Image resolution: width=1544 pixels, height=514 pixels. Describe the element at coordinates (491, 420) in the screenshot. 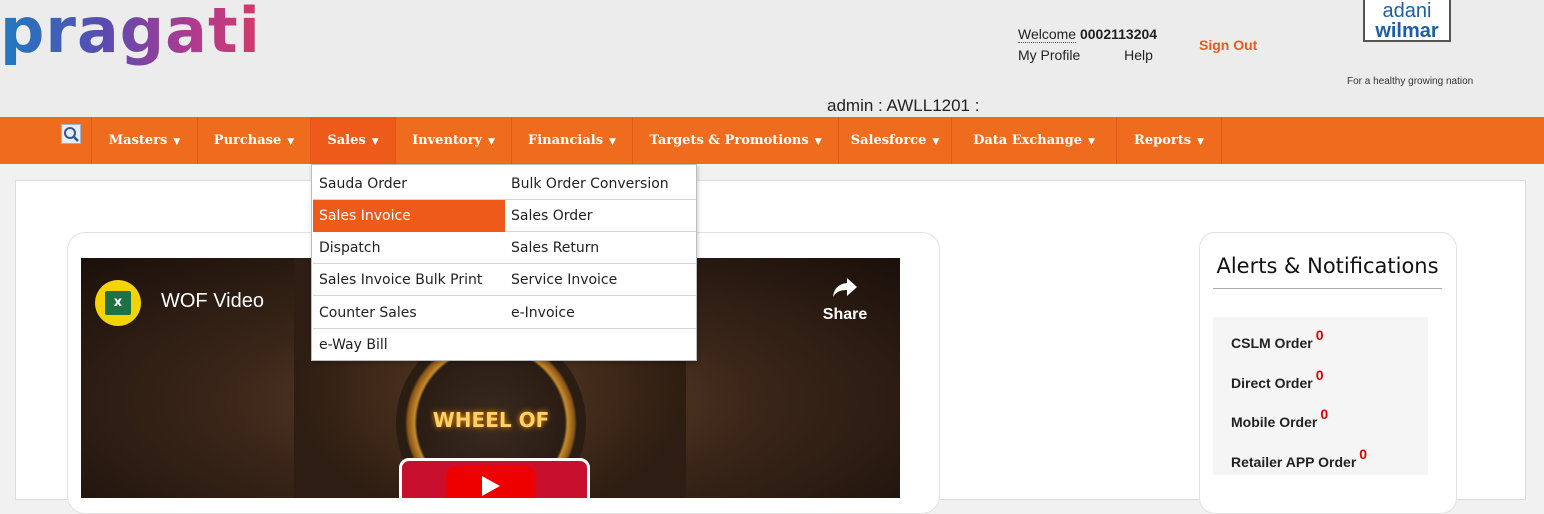

I see `thumbnail-text: WHEEL OF` at that location.